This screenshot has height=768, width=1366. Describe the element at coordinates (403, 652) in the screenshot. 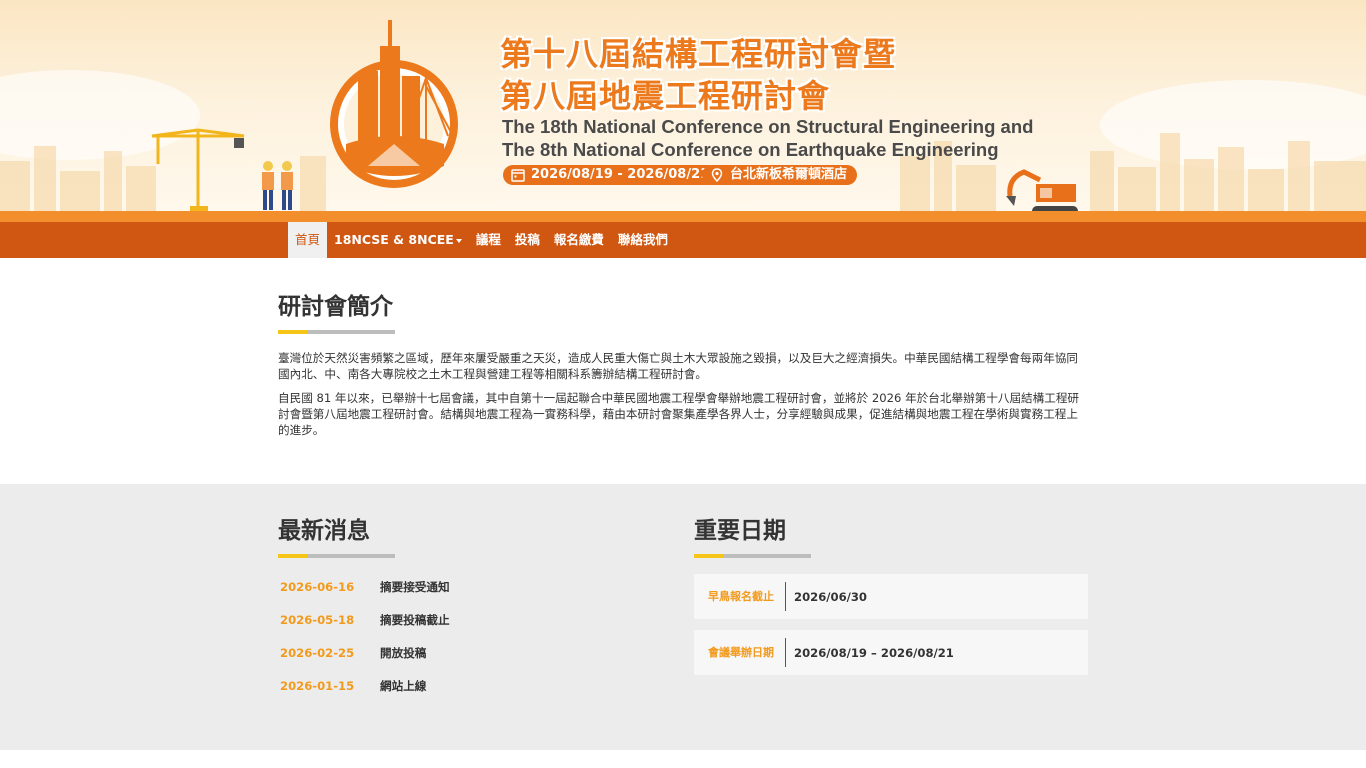

I see `news-text: 開放投稿` at that location.